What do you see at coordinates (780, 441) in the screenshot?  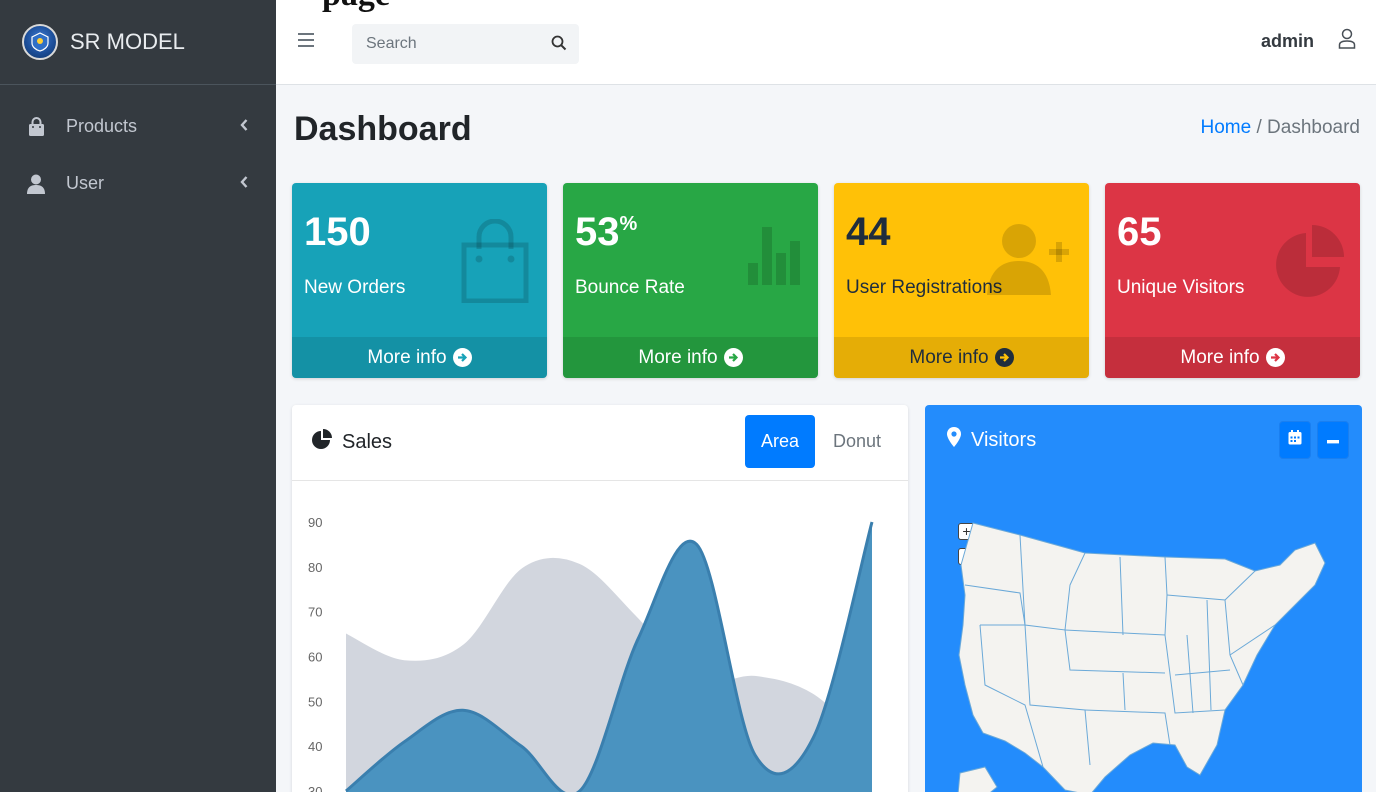 I see `tab-area: Area` at bounding box center [780, 441].